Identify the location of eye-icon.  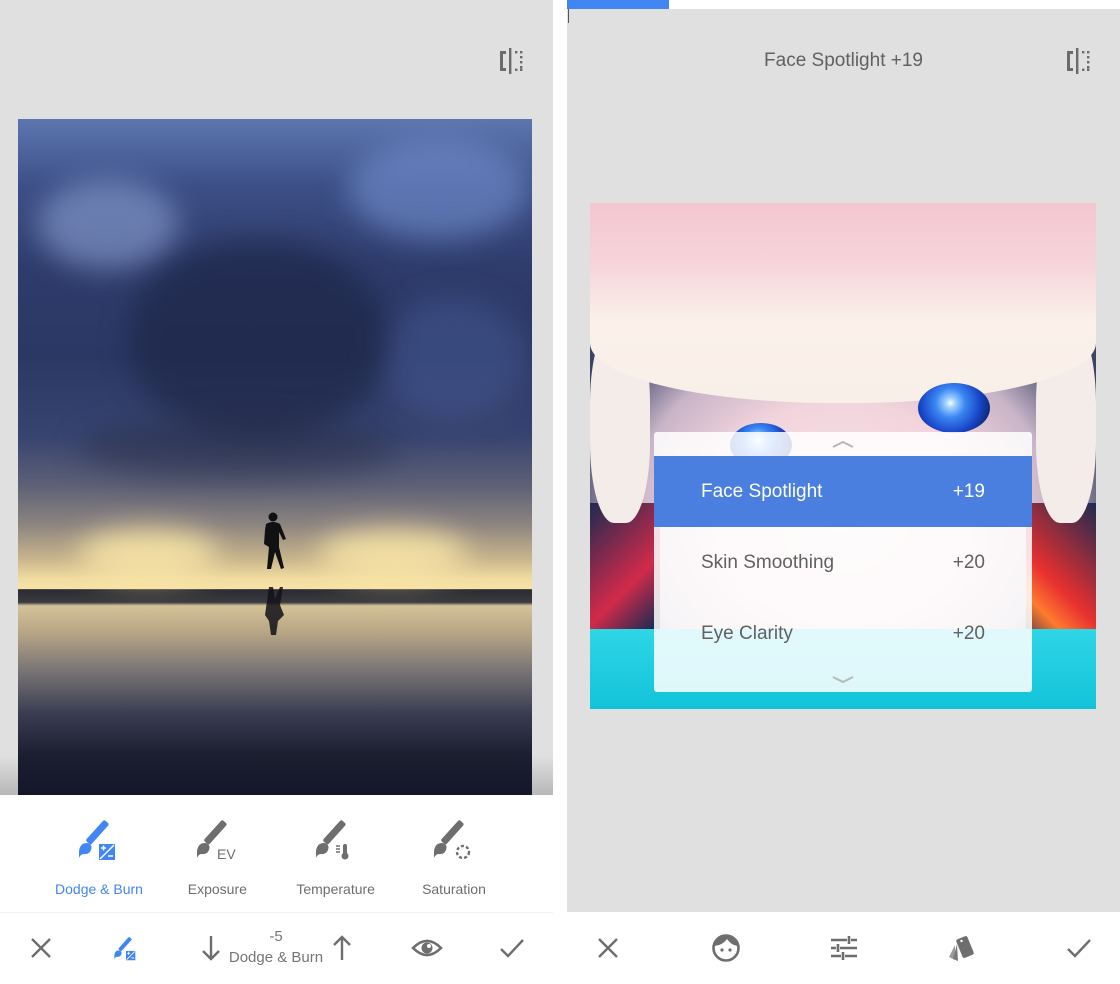
(427, 948).